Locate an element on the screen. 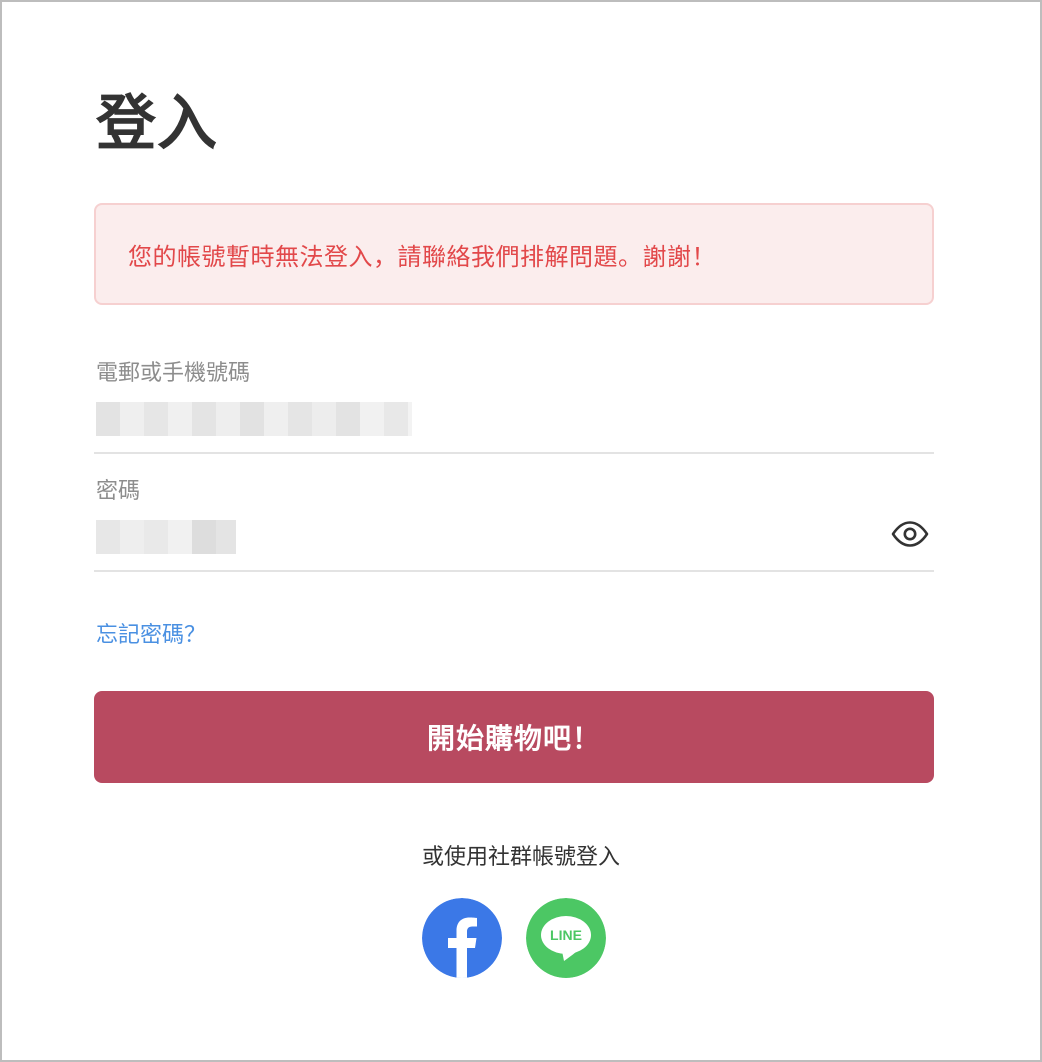 The image size is (1042, 1062). email-underline is located at coordinates (514, 453).